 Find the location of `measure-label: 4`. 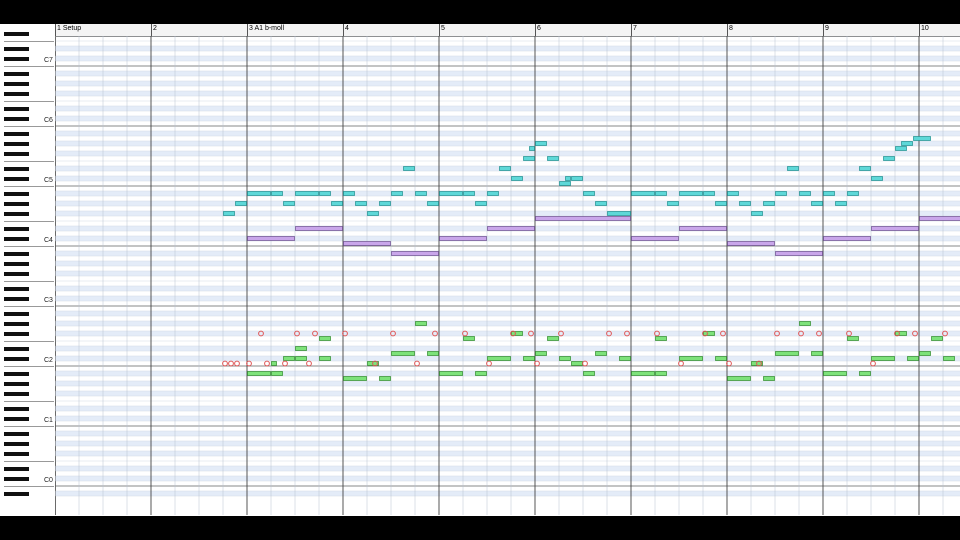

measure-label: 4 is located at coordinates (347, 28).